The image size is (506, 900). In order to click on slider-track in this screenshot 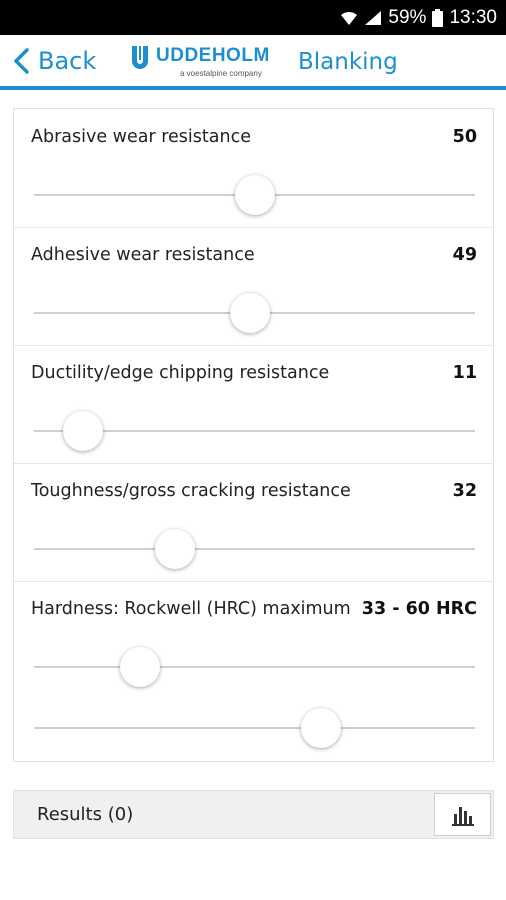, I will do `click(254, 549)`.